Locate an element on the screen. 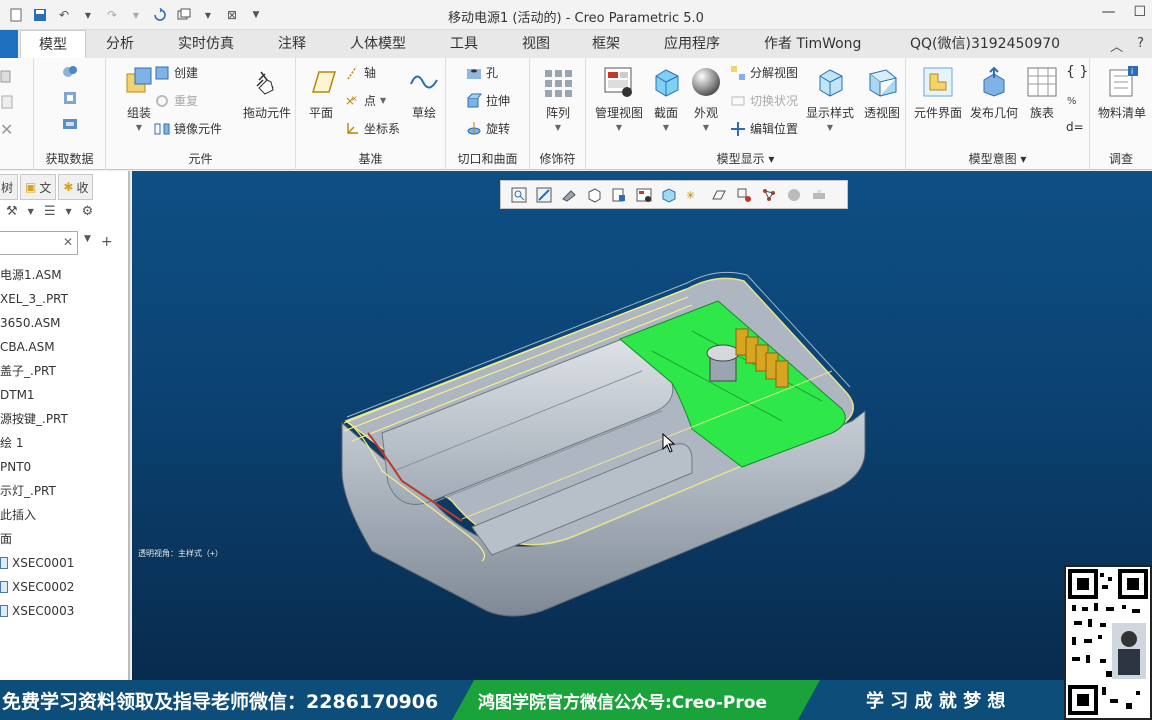  toggle-state-button: 切换状况 is located at coordinates (764, 100).